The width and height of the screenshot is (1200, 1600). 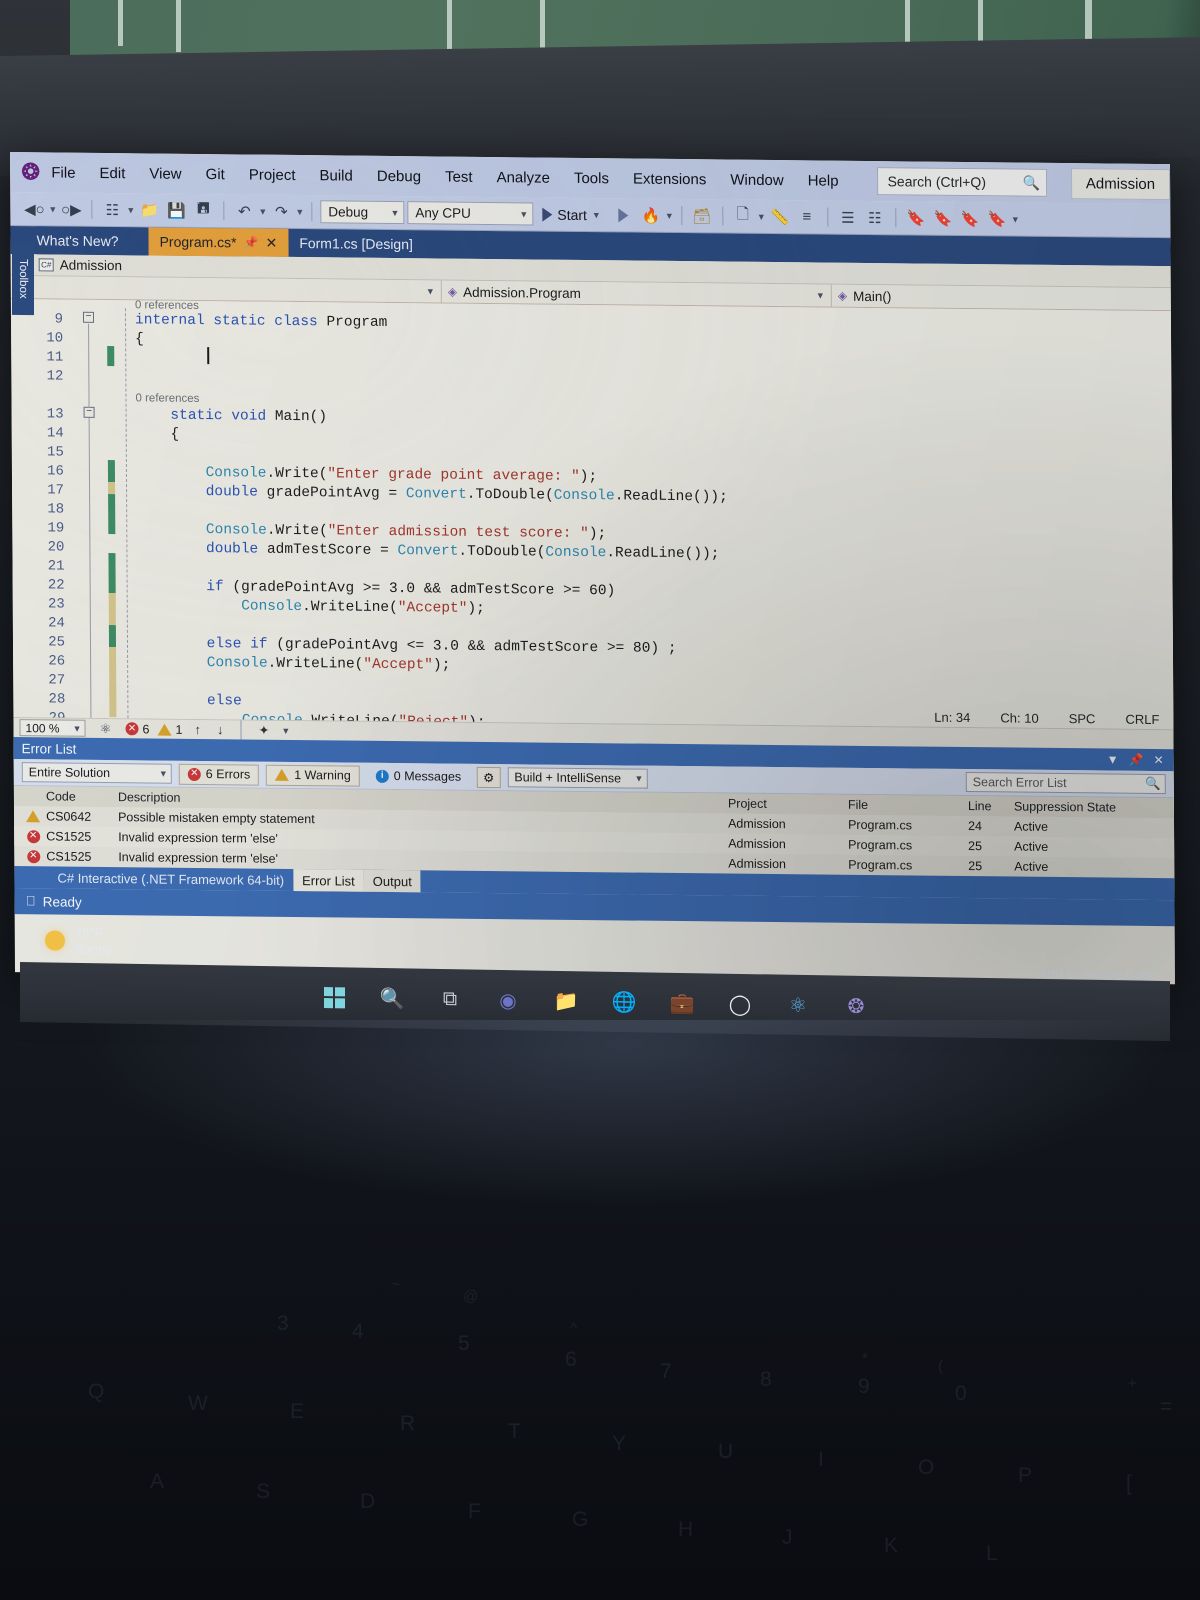 What do you see at coordinates (112, 173) in the screenshot?
I see `menu-edit: Edit` at bounding box center [112, 173].